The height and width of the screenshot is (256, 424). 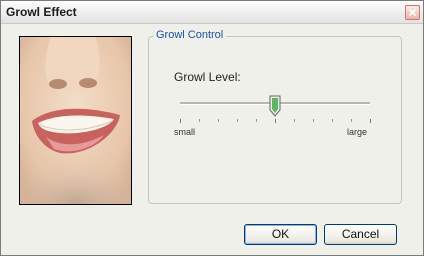 I want to click on slider-min-label: small, so click(x=185, y=132).